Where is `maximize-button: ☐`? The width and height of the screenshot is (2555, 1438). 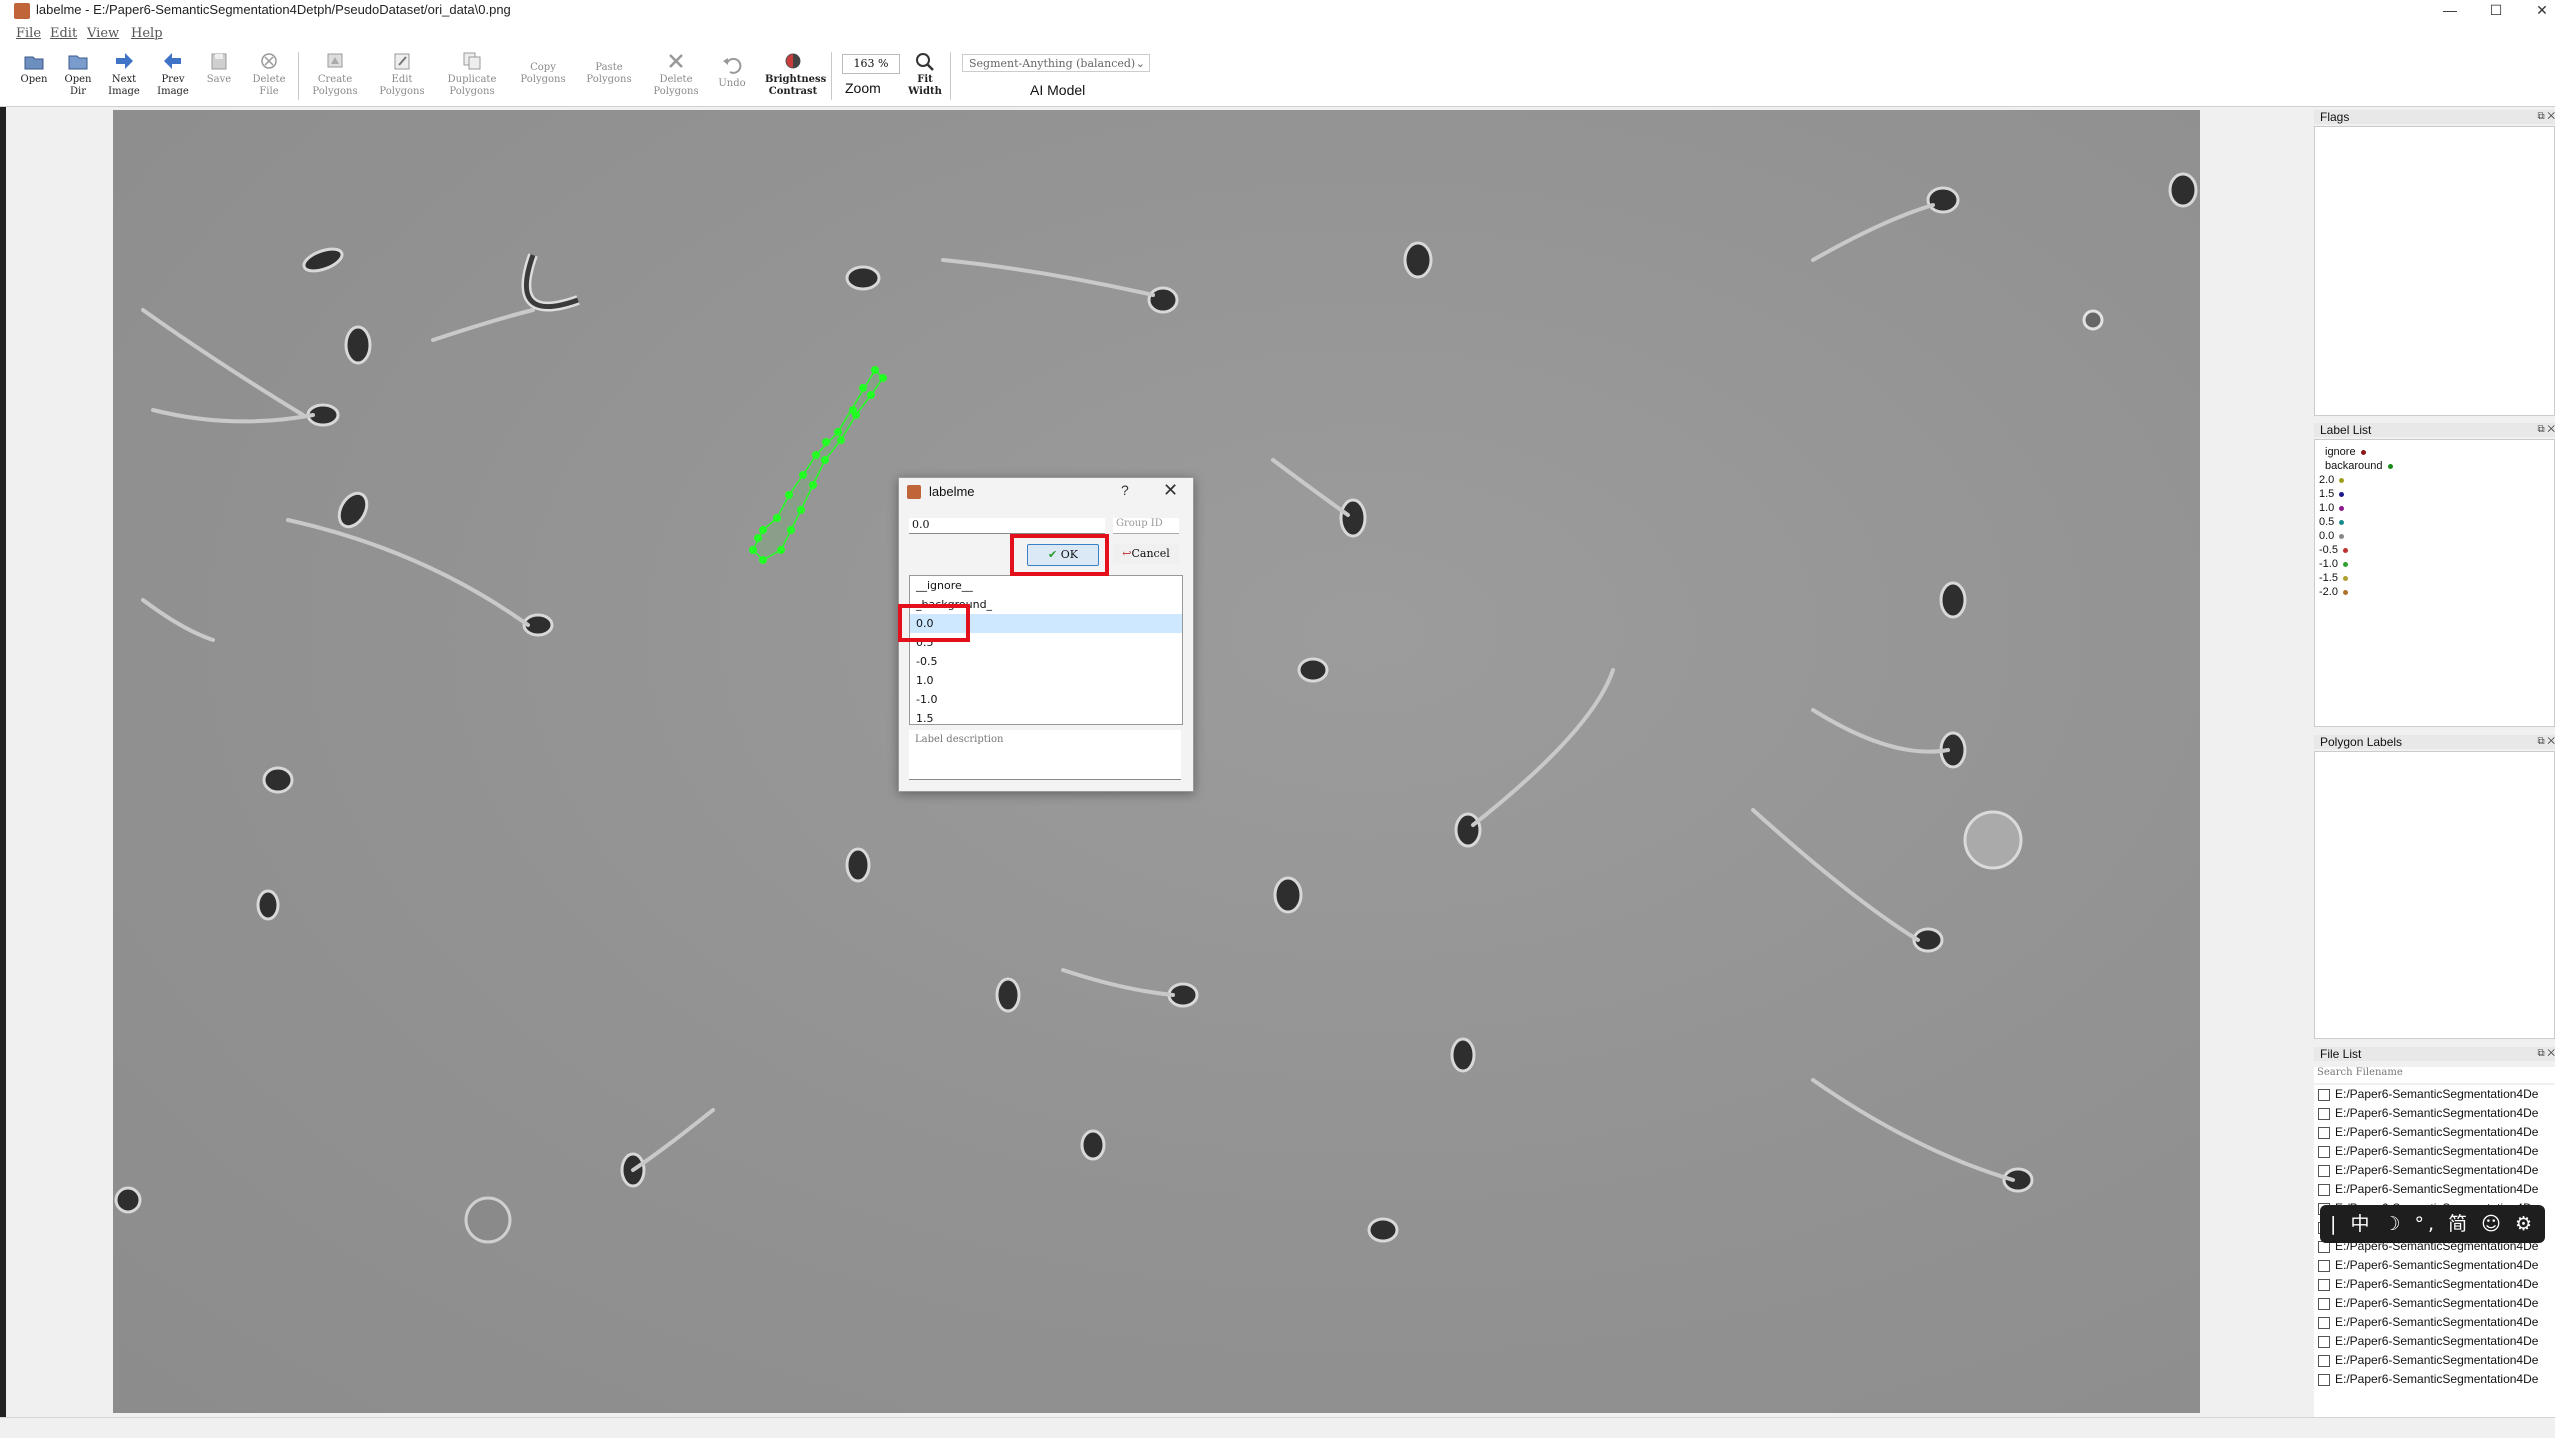
maximize-button: ☐ is located at coordinates (2496, 11).